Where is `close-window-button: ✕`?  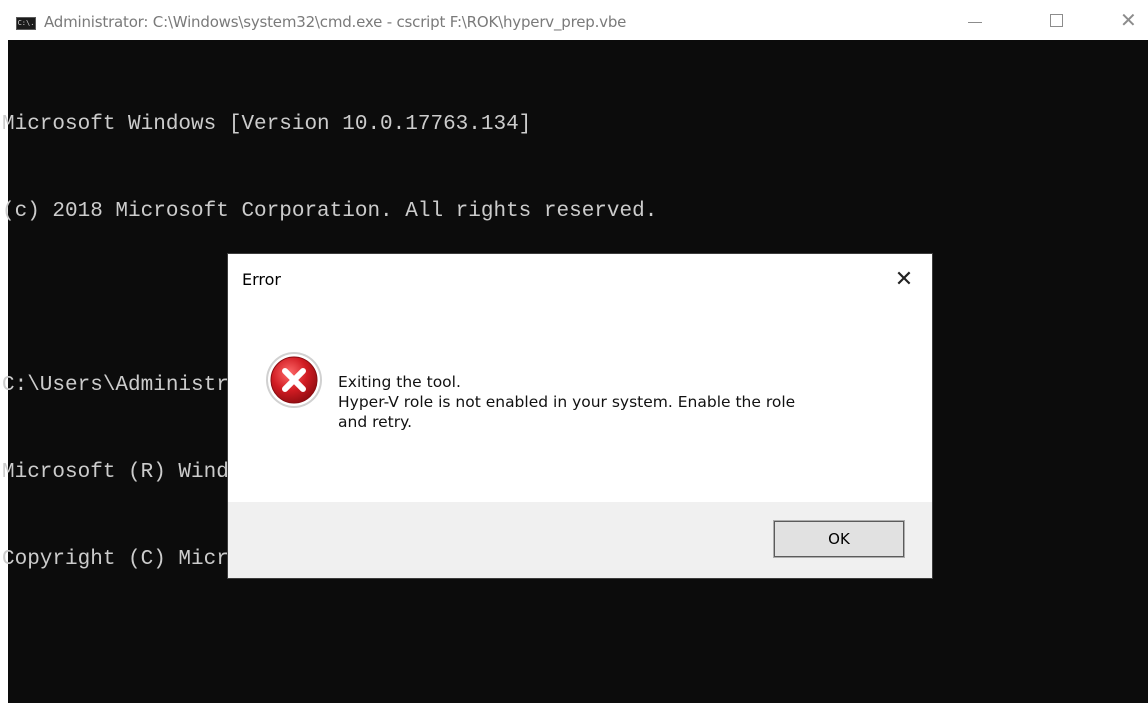
close-window-button: ✕ is located at coordinates (1127, 21).